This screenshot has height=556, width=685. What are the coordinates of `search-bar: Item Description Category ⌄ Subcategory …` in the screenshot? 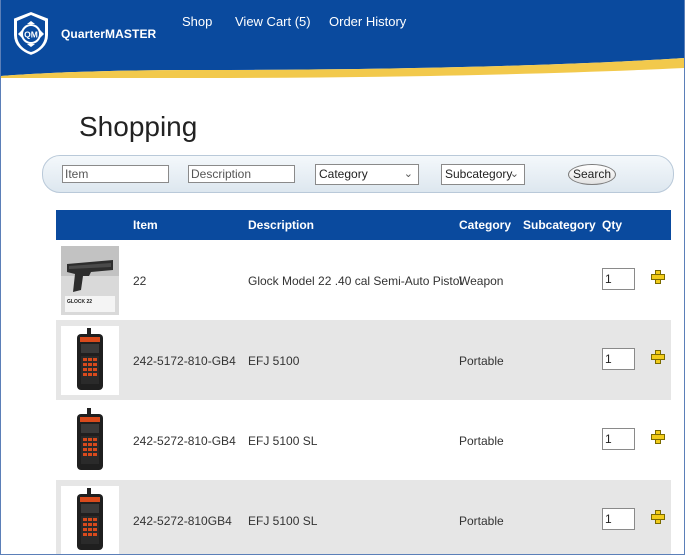 It's located at (358, 174).